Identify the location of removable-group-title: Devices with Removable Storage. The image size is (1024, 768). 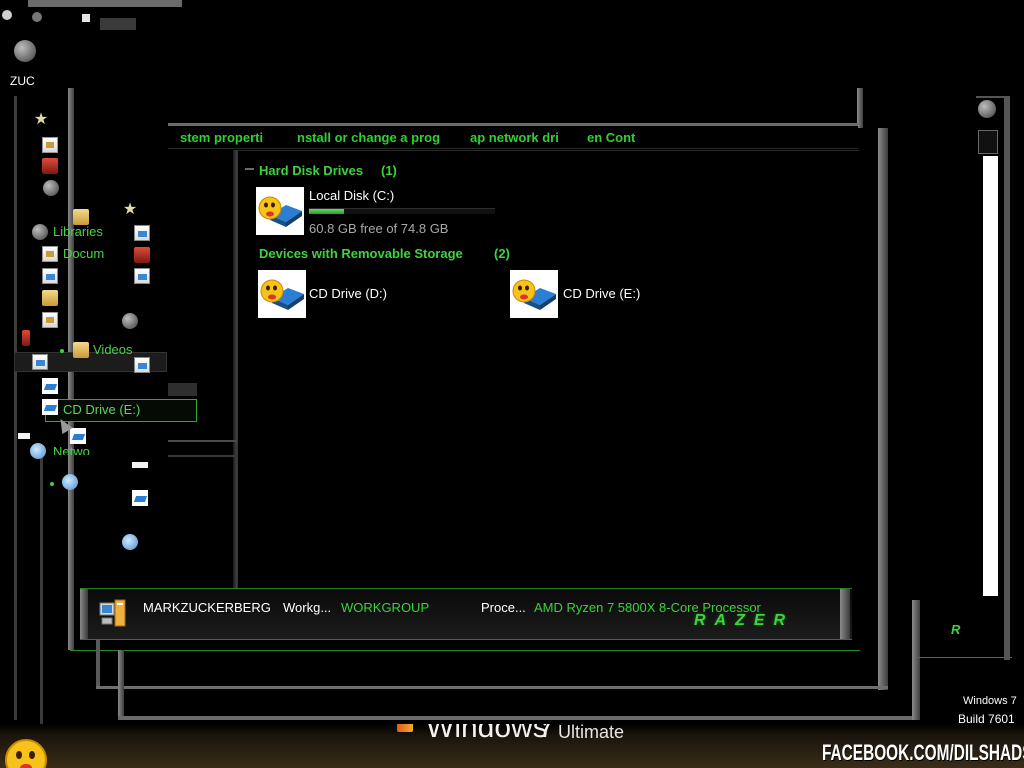
(361, 253).